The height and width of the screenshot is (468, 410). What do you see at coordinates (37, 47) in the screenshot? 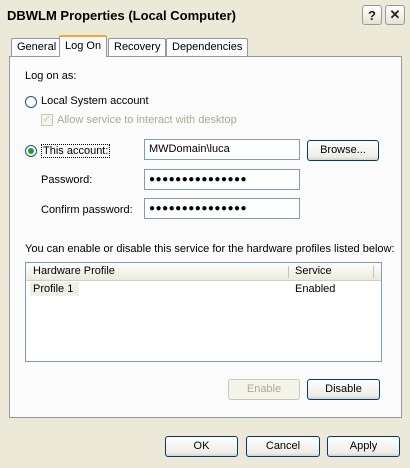
I see `tab-general: General` at bounding box center [37, 47].